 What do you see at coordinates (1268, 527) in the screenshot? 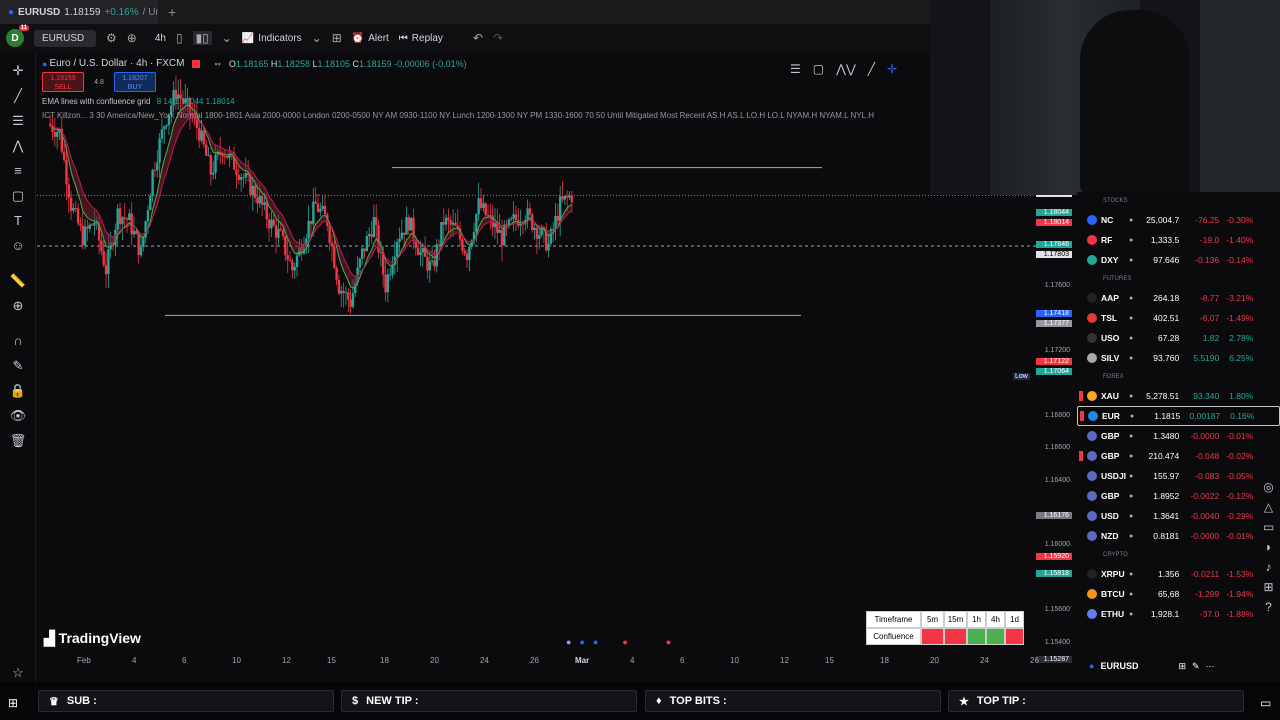
I see `calendar-icon: ▭` at bounding box center [1268, 527].